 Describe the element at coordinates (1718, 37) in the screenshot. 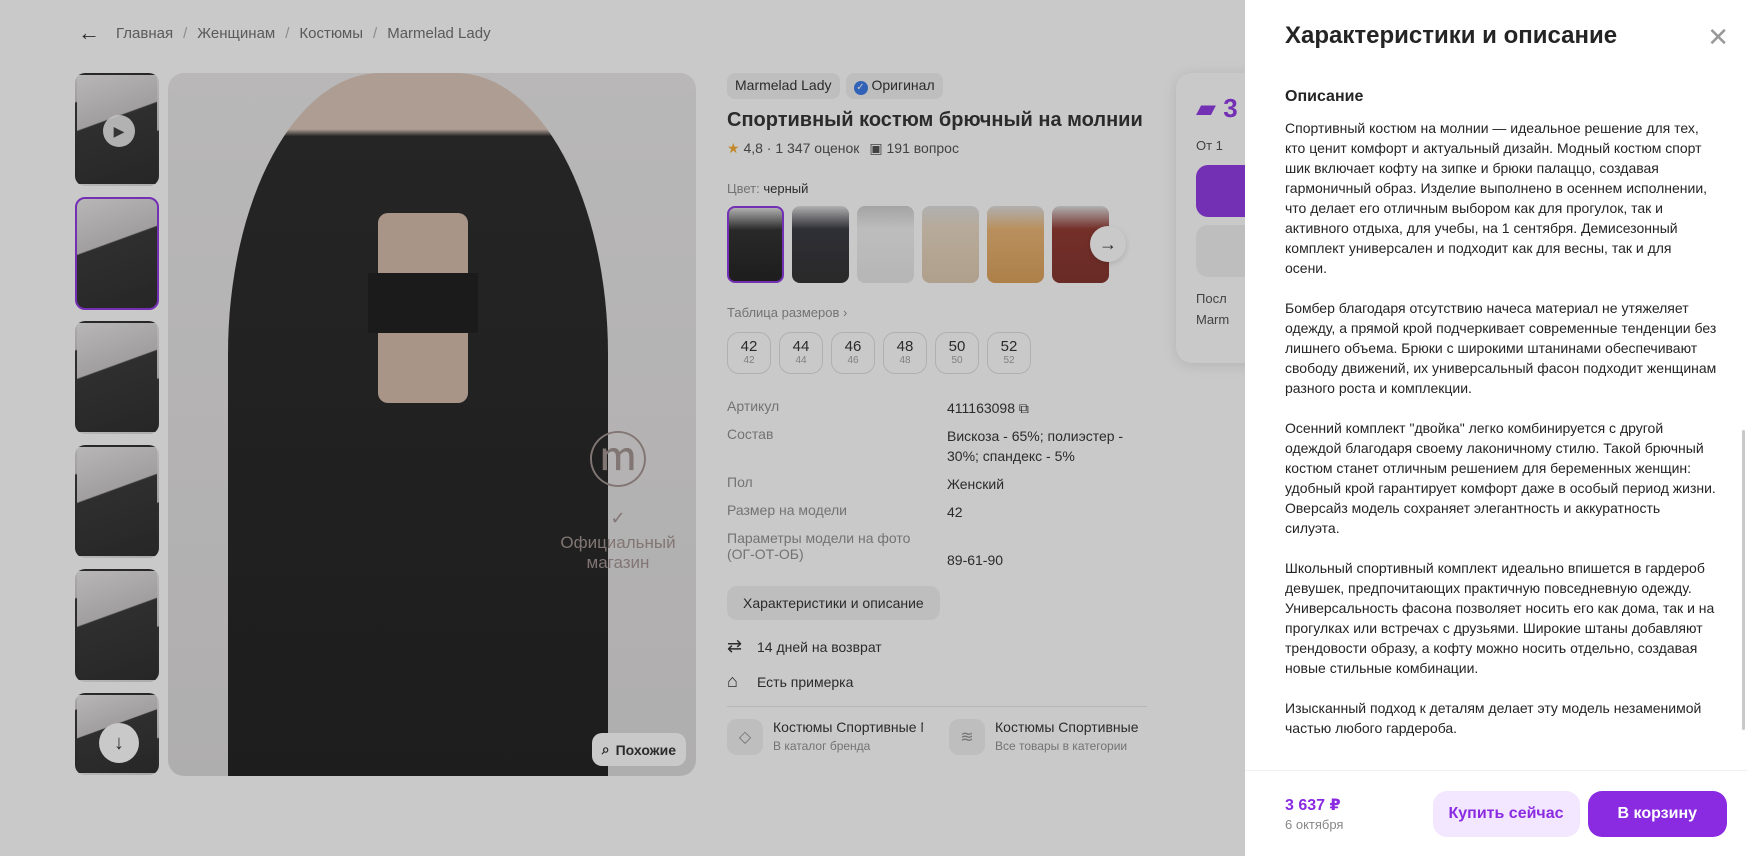

I see `close-icon: ✕` at that location.